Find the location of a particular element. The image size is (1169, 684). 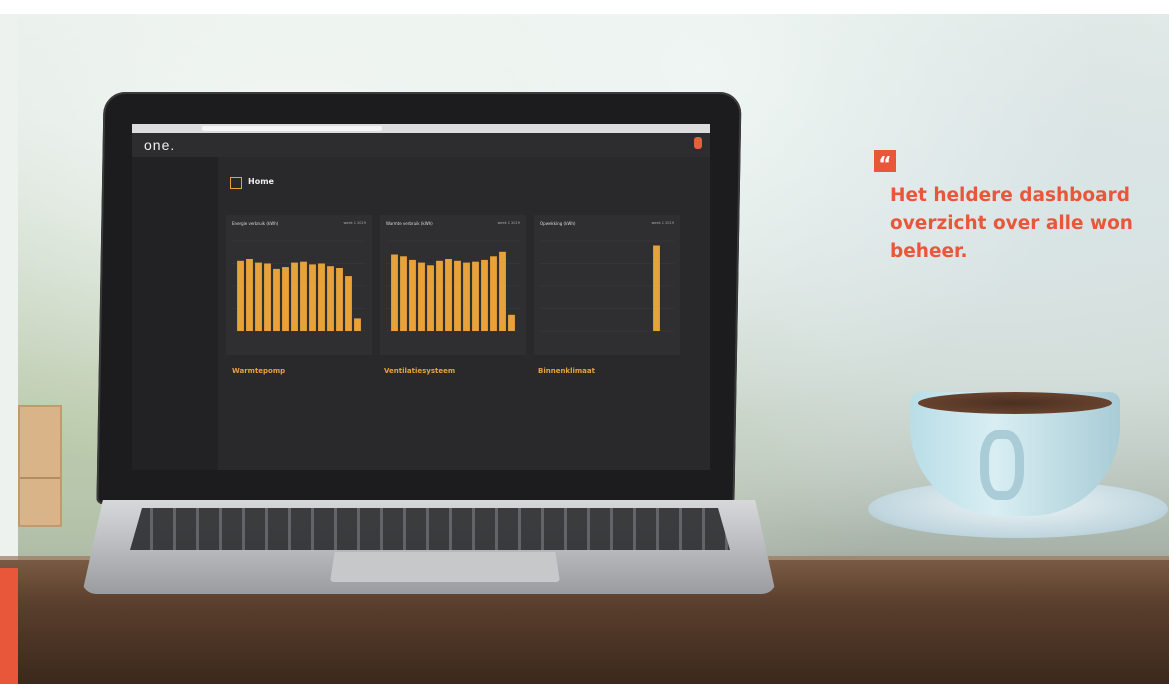

address-bar is located at coordinates (292, 128).